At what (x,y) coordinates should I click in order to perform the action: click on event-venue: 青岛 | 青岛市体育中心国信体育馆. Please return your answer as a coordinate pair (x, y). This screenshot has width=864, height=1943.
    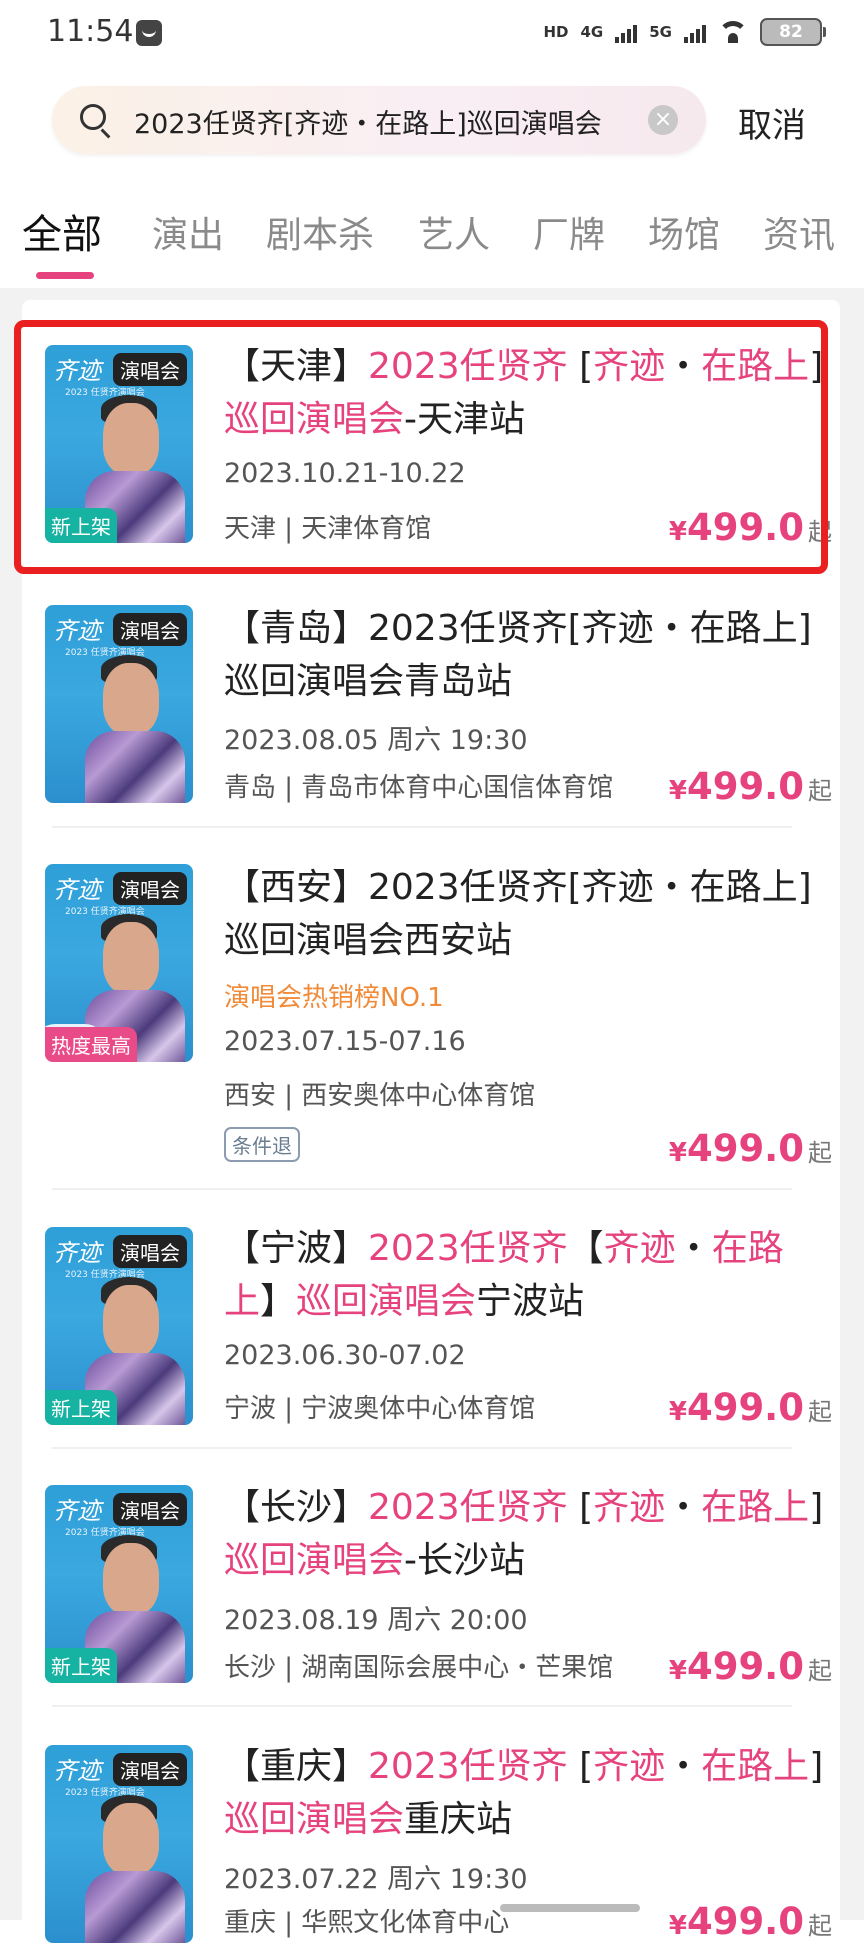
    Looking at the image, I should click on (419, 788).